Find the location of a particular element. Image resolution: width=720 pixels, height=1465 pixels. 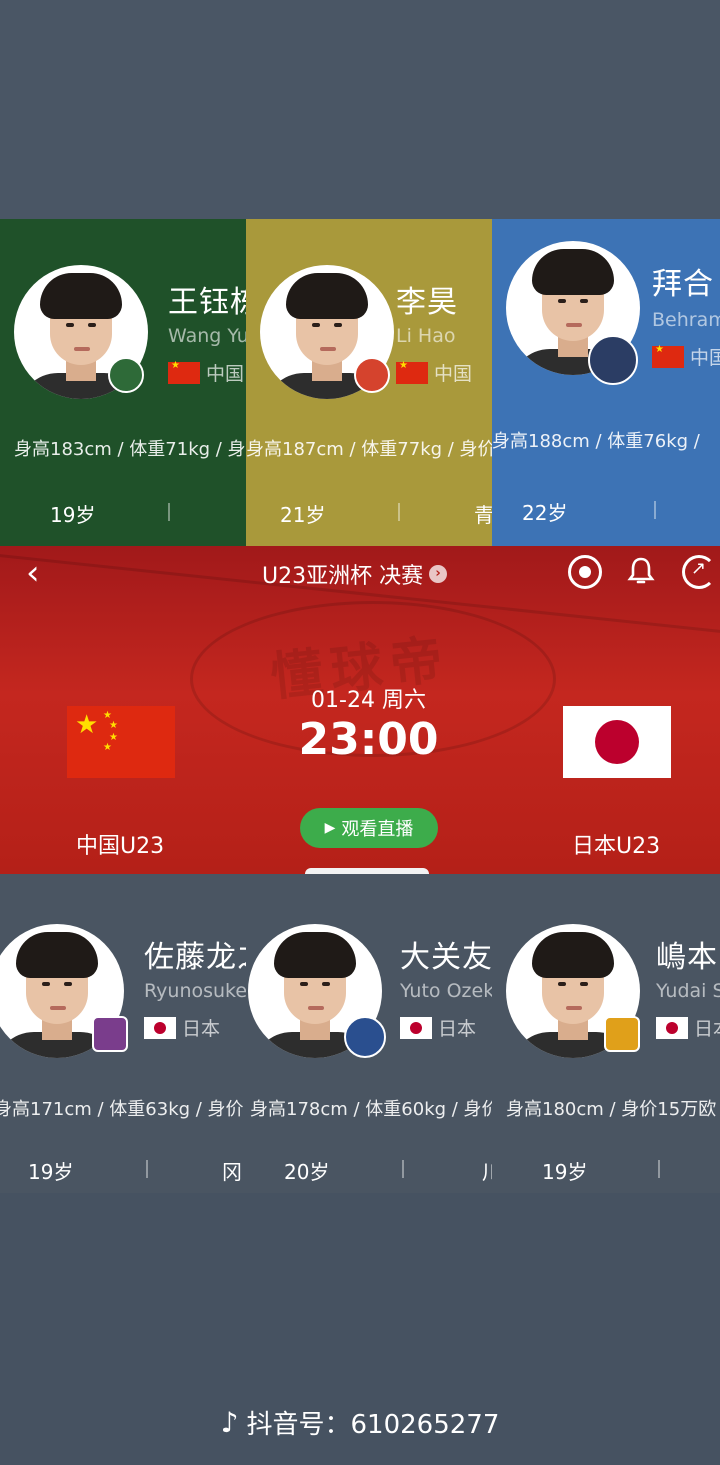

match-time: 23:00 is located at coordinates (368, 739).